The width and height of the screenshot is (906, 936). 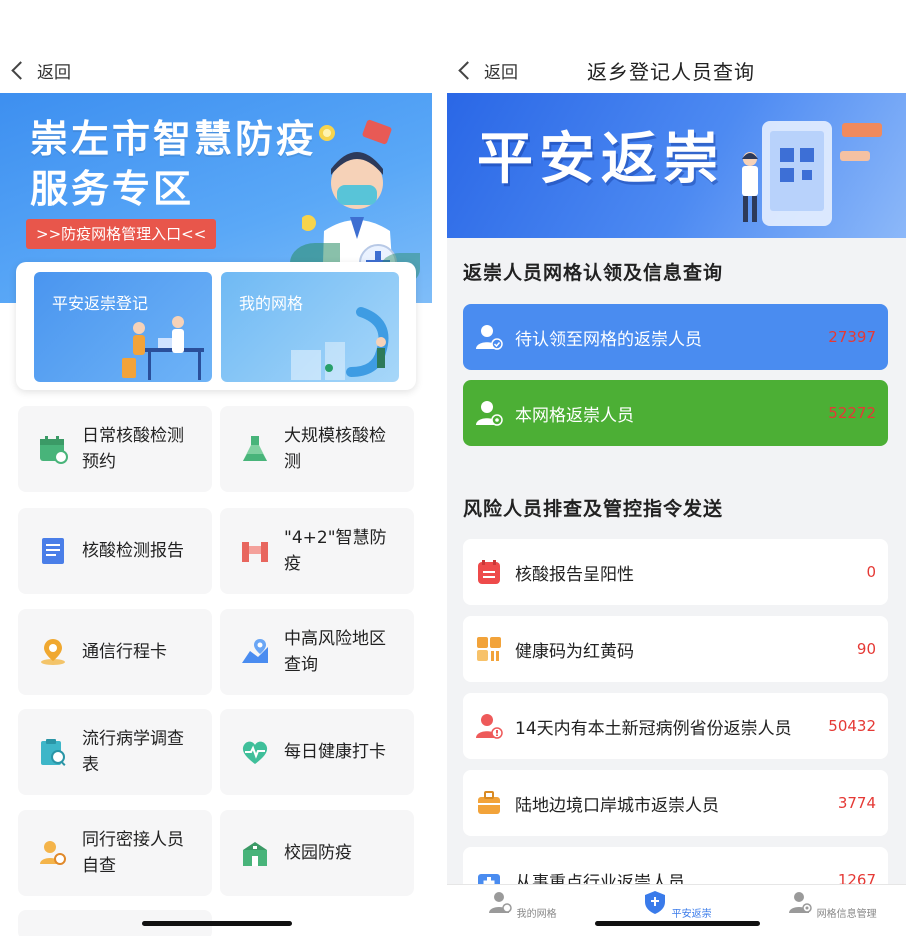 I want to click on row-label: 陆地边境口岸城市返崇人员, so click(x=617, y=805).